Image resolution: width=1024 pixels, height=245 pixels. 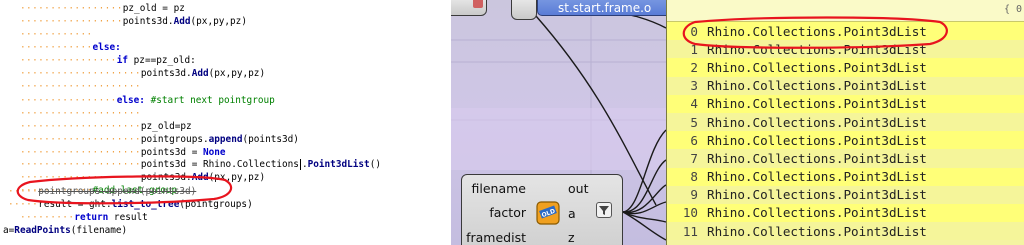 I want to click on panel-row: 5 Rhino.Collections.Point3dList, so click(x=845, y=122).